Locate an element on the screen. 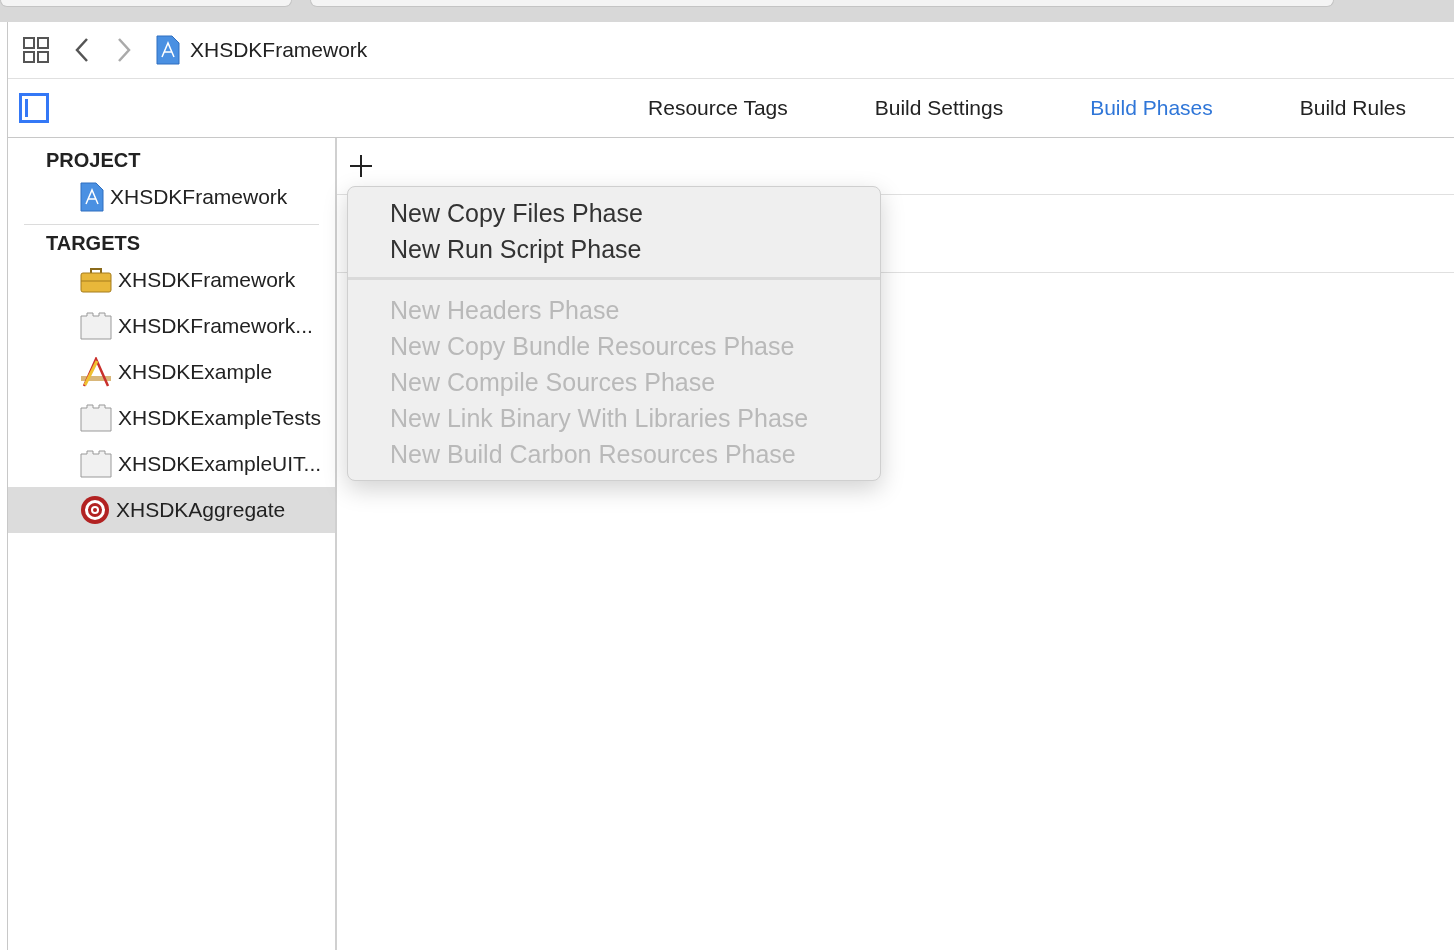 The height and width of the screenshot is (950, 1454). add-icon is located at coordinates (361, 166).